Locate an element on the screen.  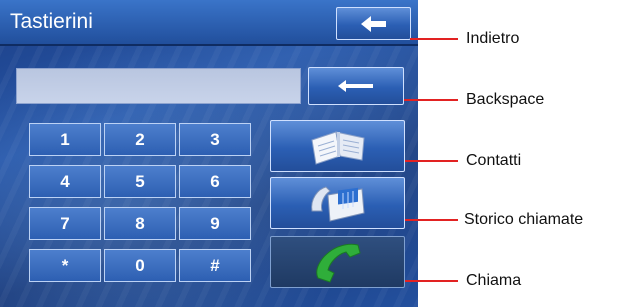
callout-line-call is located at coordinates (431, 281).